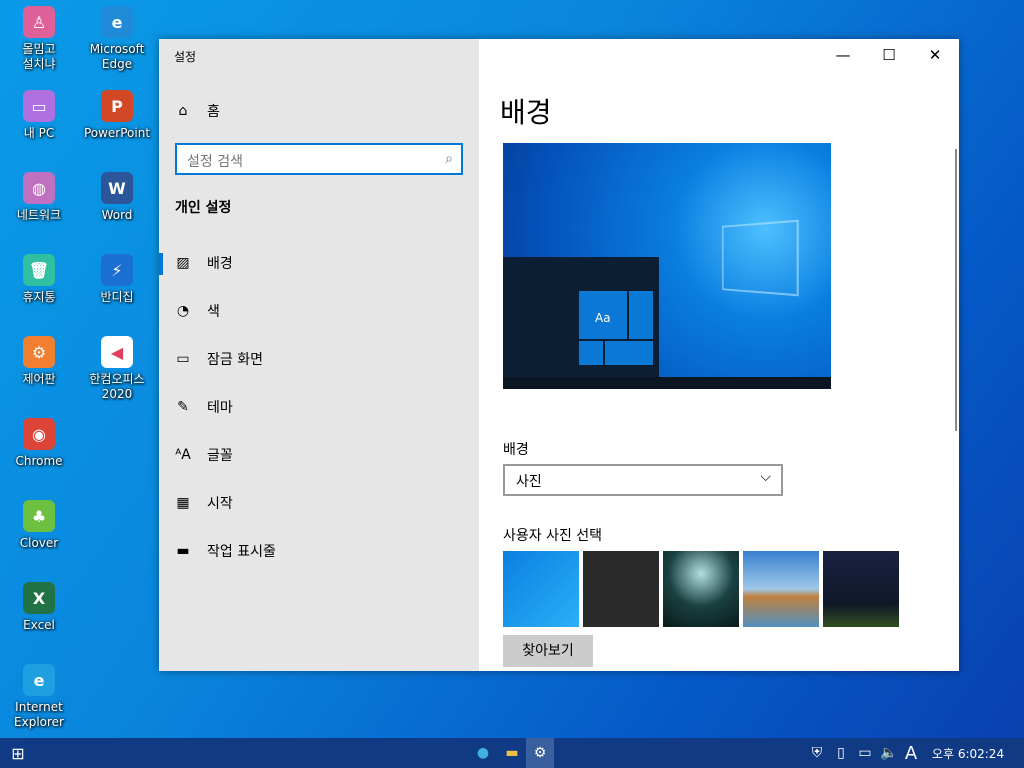 The height and width of the screenshot is (768, 1024). I want to click on image-icon: ▨, so click(183, 263).